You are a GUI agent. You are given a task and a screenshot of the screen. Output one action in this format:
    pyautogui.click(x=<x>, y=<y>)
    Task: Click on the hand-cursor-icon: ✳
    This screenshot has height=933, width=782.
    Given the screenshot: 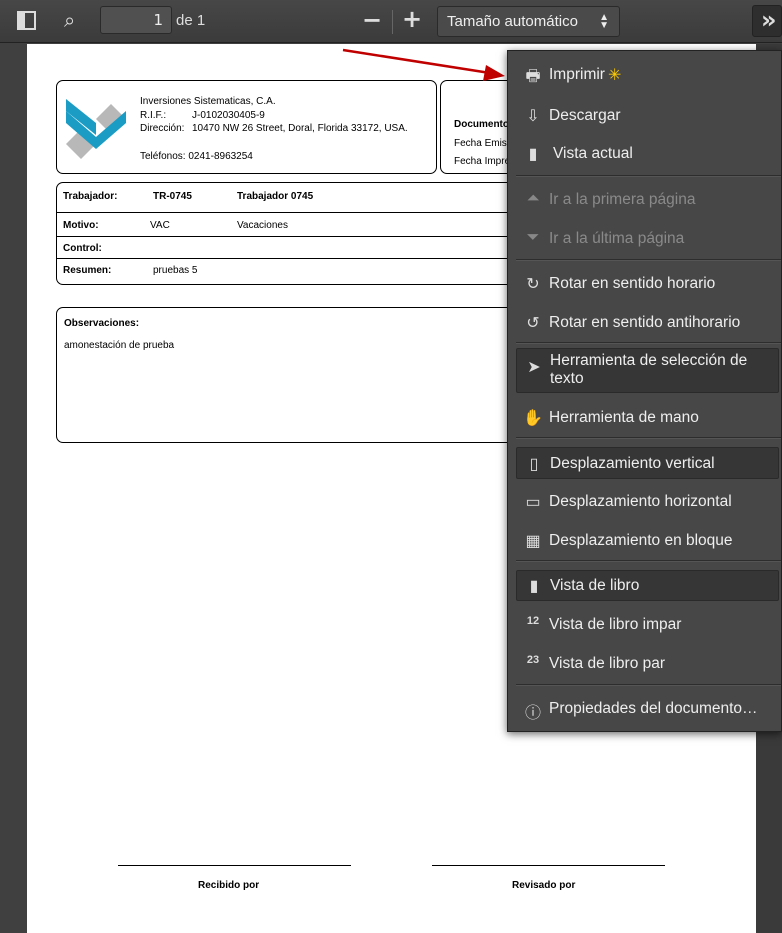 What is the action you would take?
    pyautogui.click(x=615, y=75)
    